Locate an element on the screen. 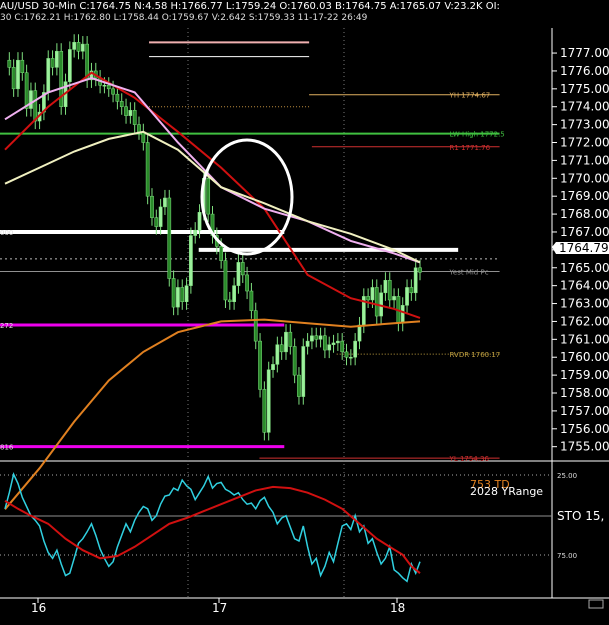 This screenshot has width=609, height=625. level-label: YH 1774.67 is located at coordinates (470, 96).